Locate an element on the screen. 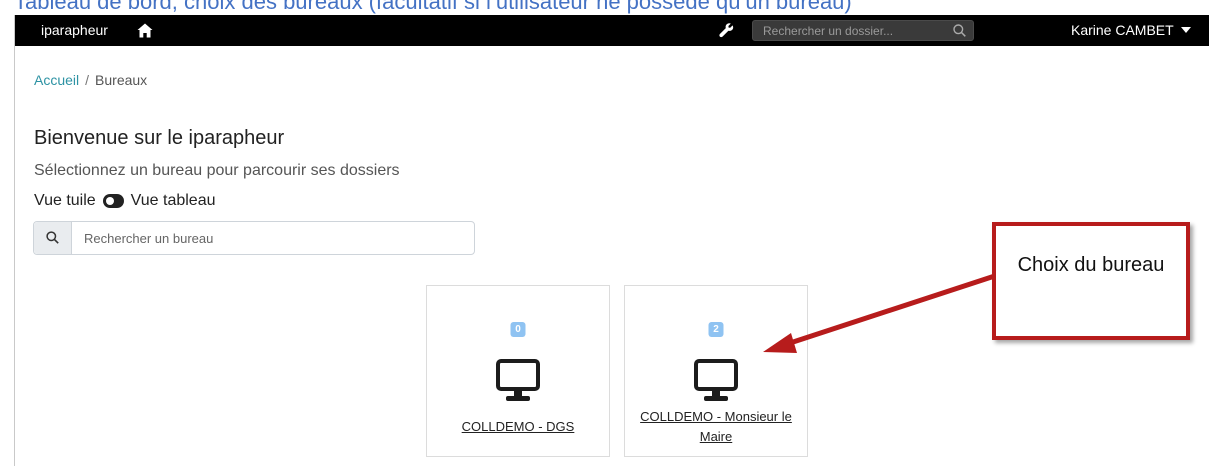  desk-search-input is located at coordinates (274, 238).